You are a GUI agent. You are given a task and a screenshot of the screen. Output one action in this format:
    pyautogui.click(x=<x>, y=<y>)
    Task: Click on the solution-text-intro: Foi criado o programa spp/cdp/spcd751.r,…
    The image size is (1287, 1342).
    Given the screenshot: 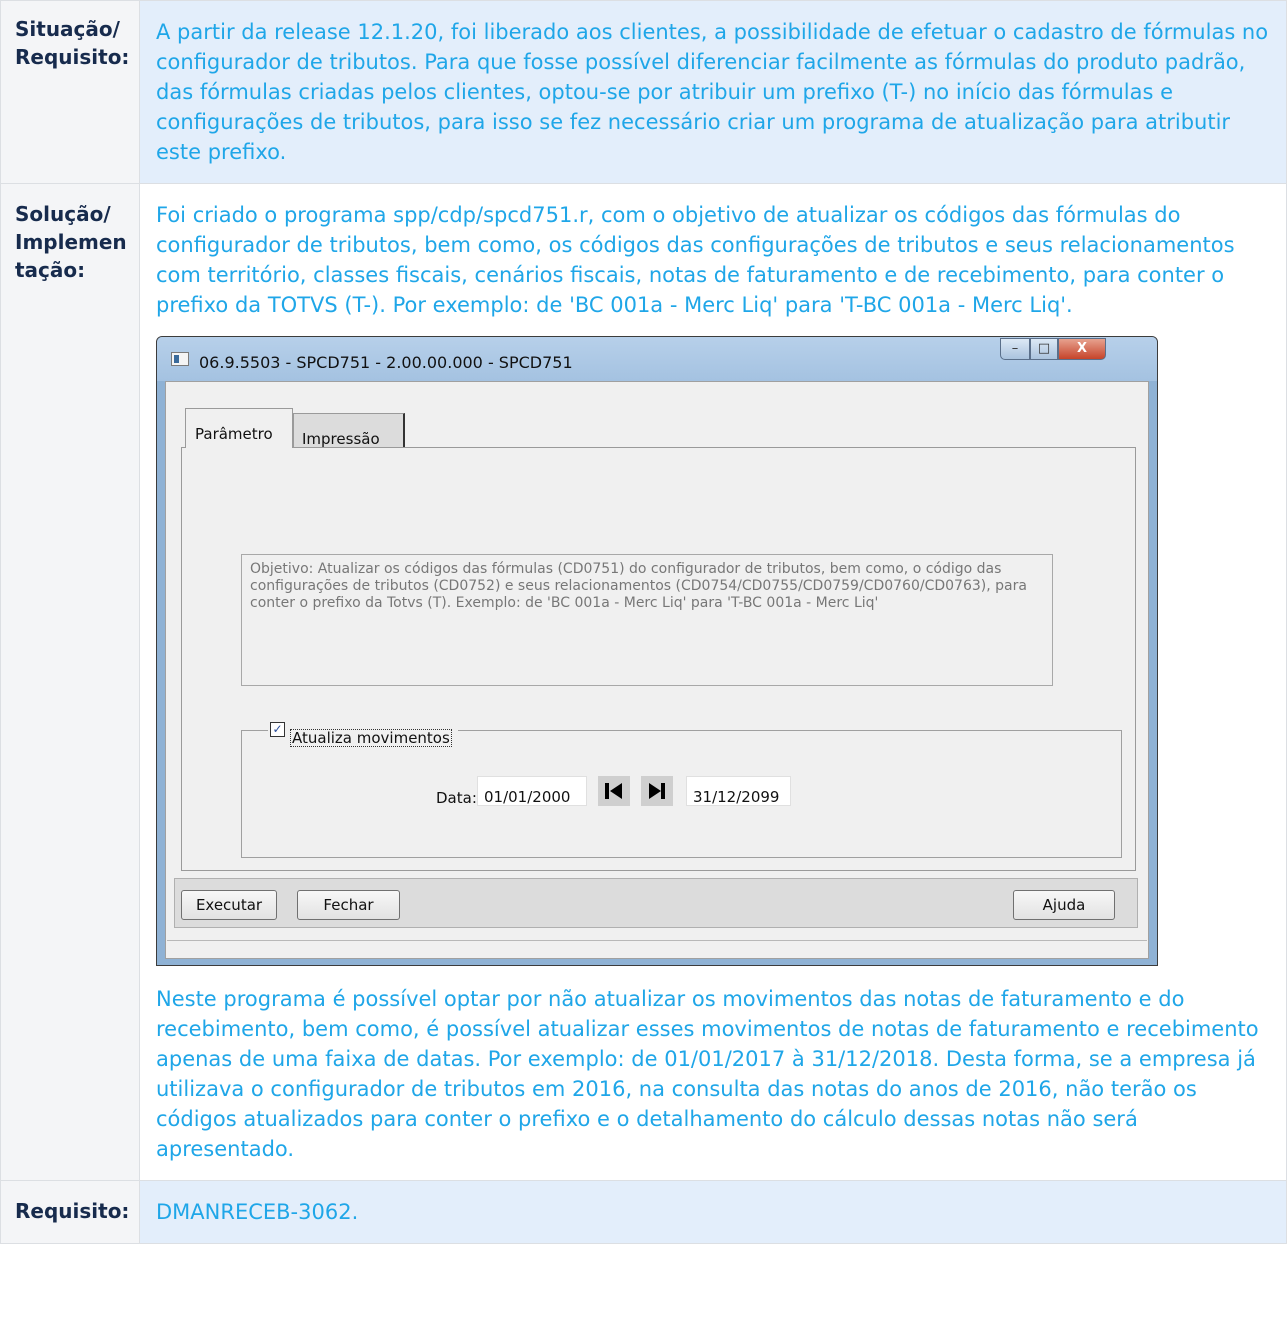 What is the action you would take?
    pyautogui.click(x=695, y=260)
    